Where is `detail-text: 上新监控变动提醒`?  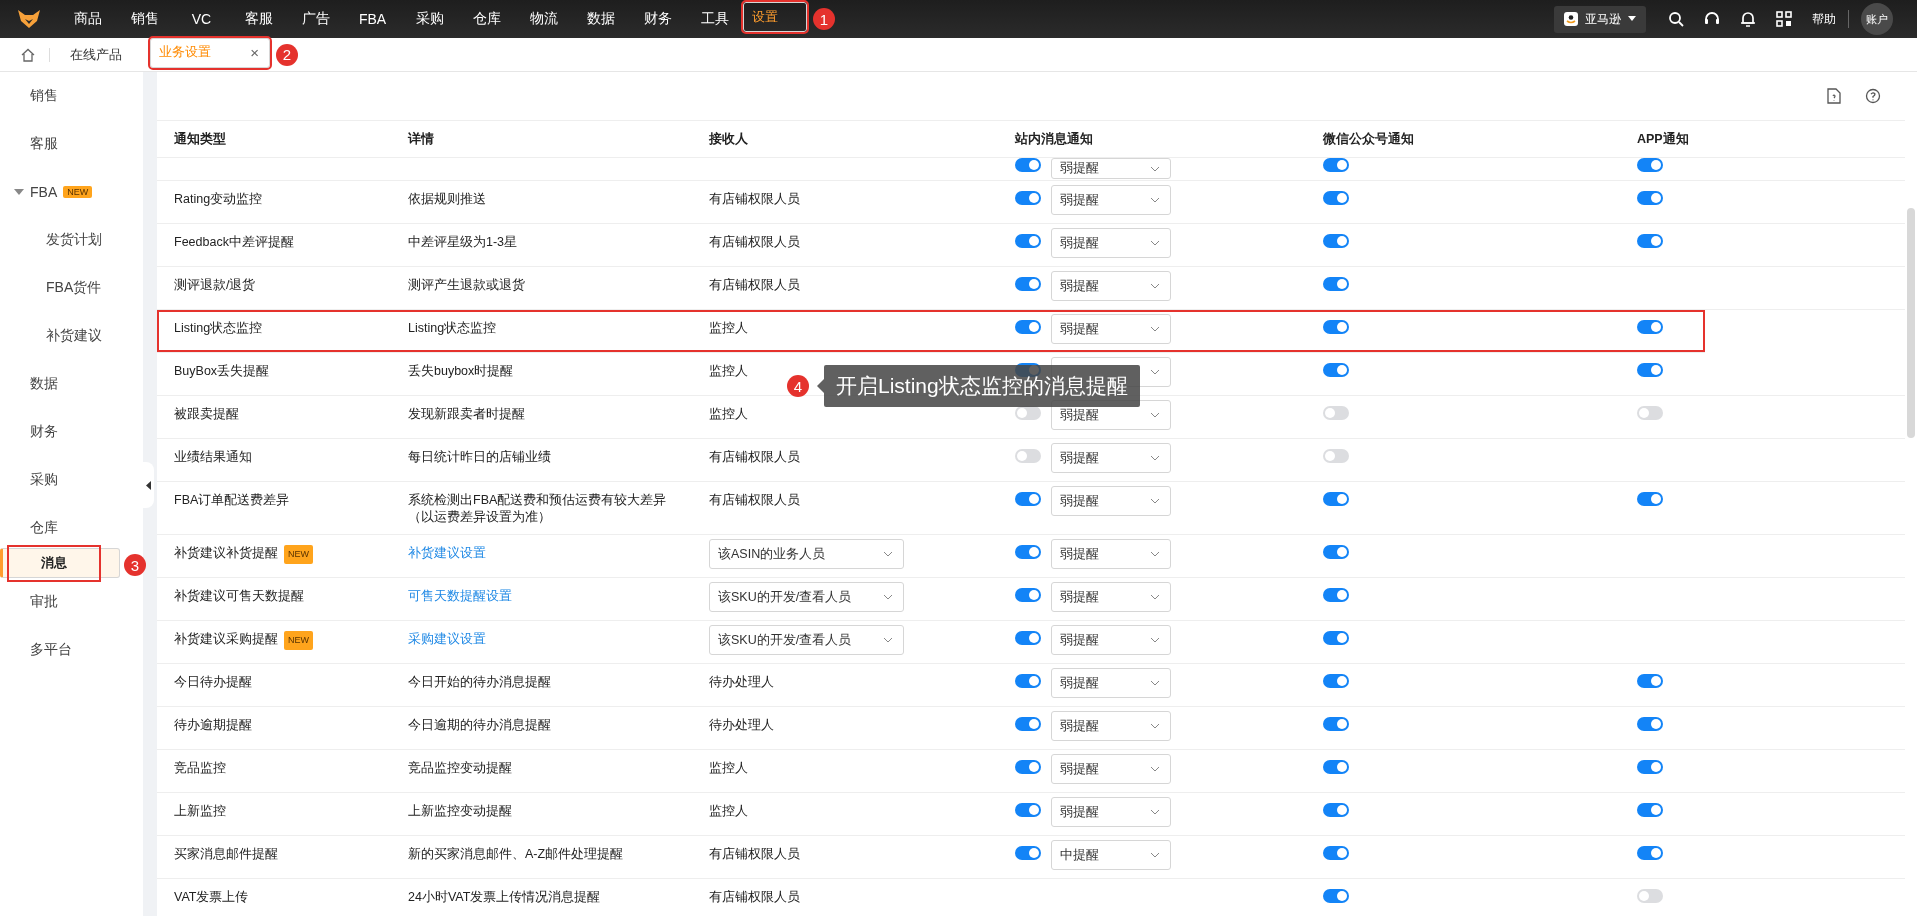
detail-text: 上新监控变动提醒 is located at coordinates (460, 811).